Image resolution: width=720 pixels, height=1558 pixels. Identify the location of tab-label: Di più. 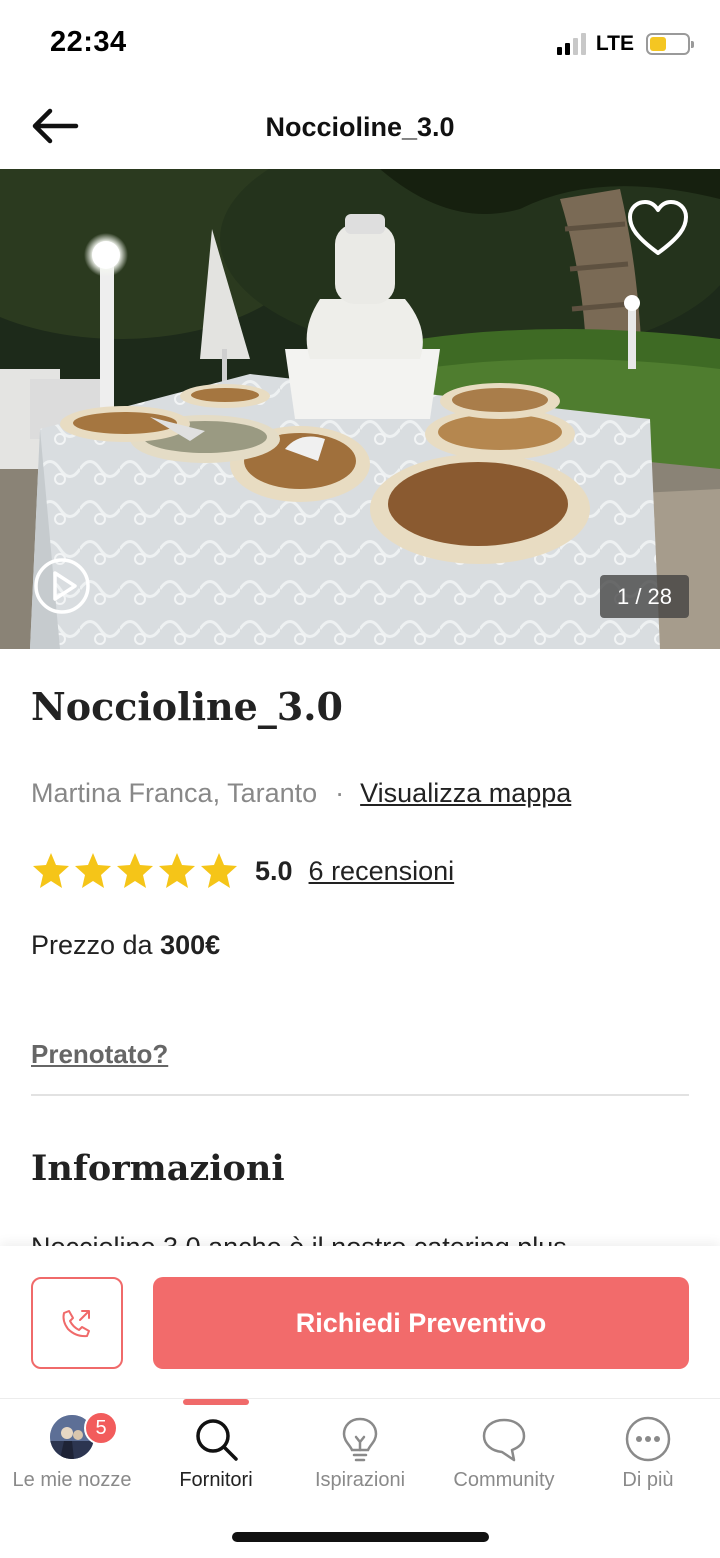
(648, 1480).